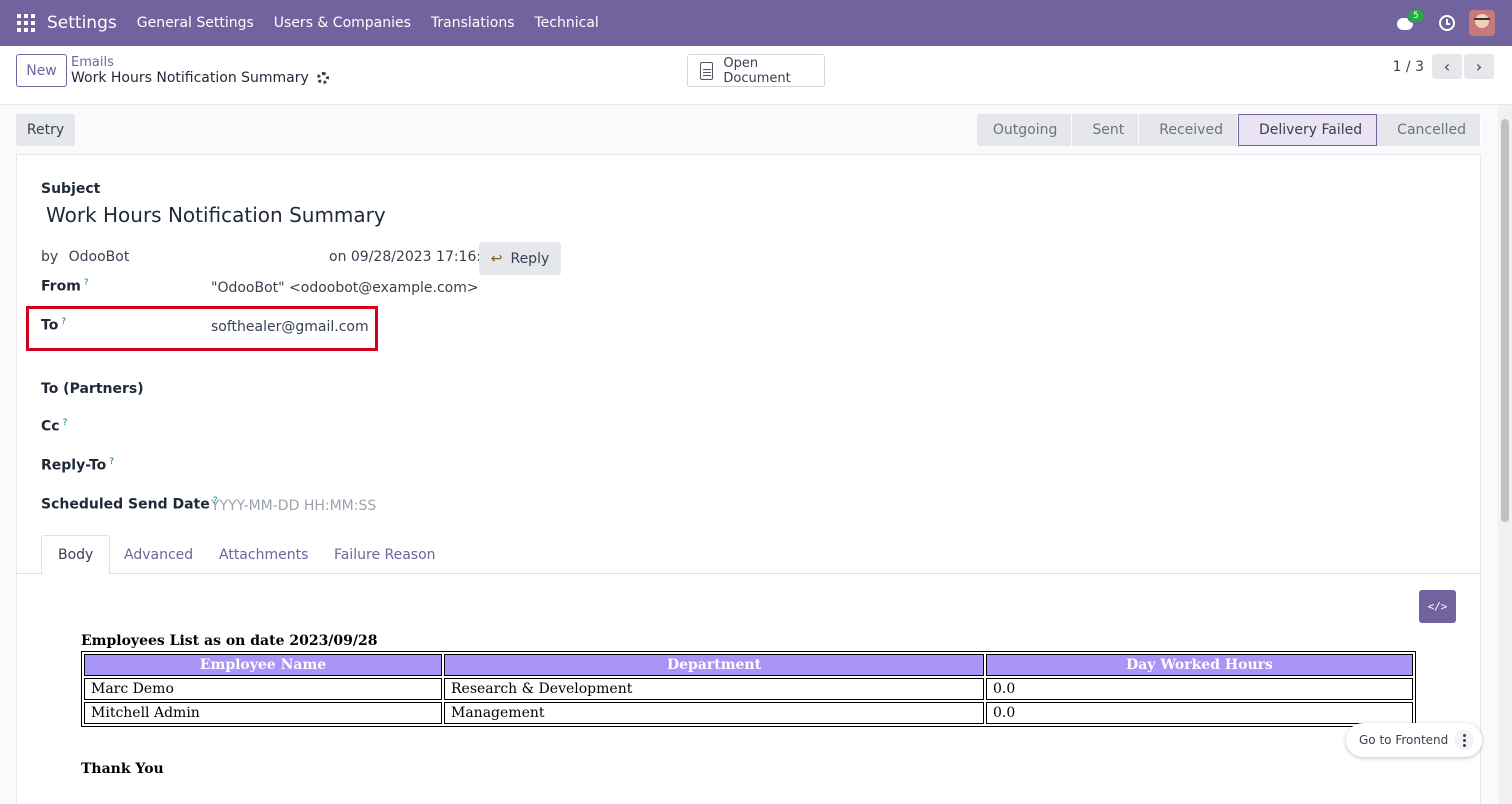  Describe the element at coordinates (158, 554) in the screenshot. I see `tab-advanced: Advanced` at that location.